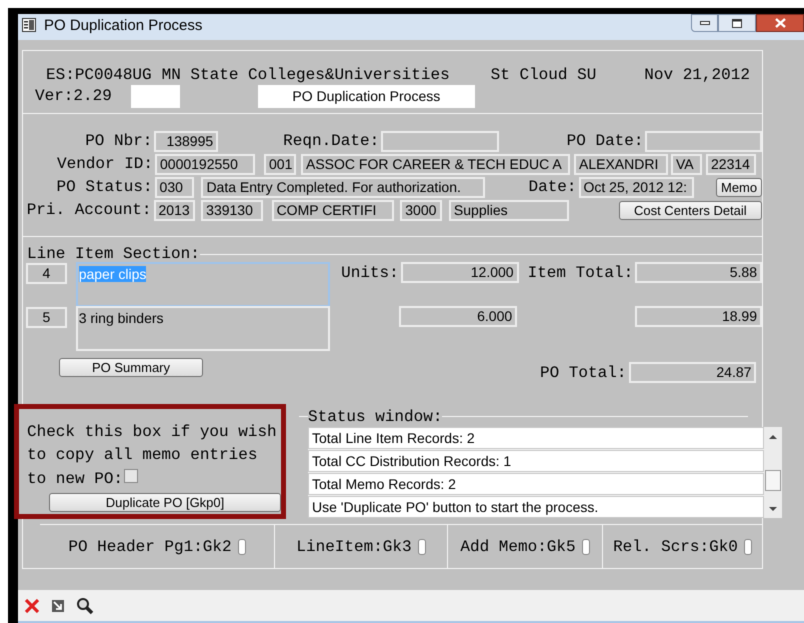 The width and height of the screenshot is (804, 623). What do you see at coordinates (583, 372) in the screenshot?
I see `field-label: PO Total:` at bounding box center [583, 372].